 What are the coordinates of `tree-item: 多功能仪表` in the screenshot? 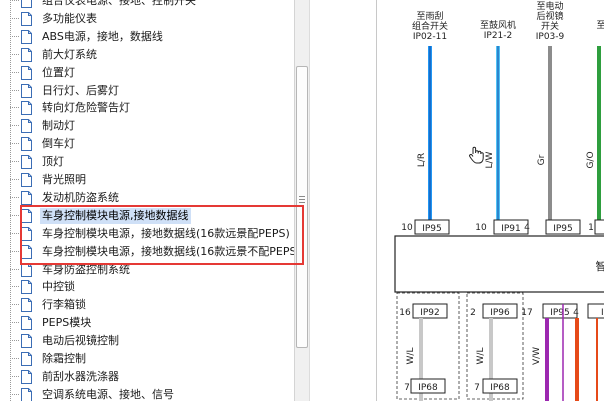 It's located at (147, 19).